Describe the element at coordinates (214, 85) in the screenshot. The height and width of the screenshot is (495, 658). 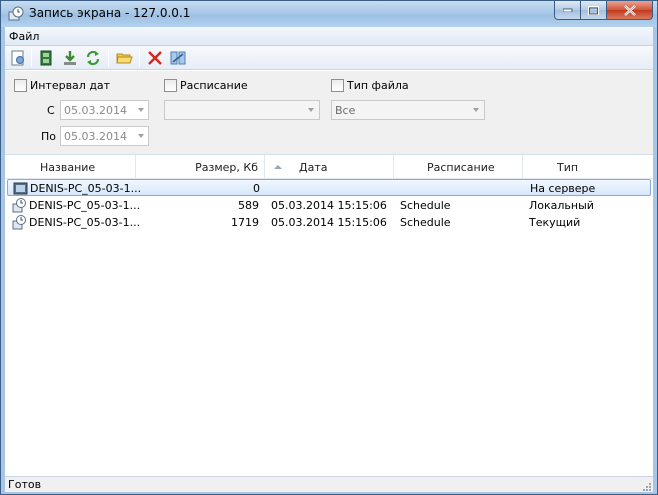
I see `schedule-label: Расписание` at that location.